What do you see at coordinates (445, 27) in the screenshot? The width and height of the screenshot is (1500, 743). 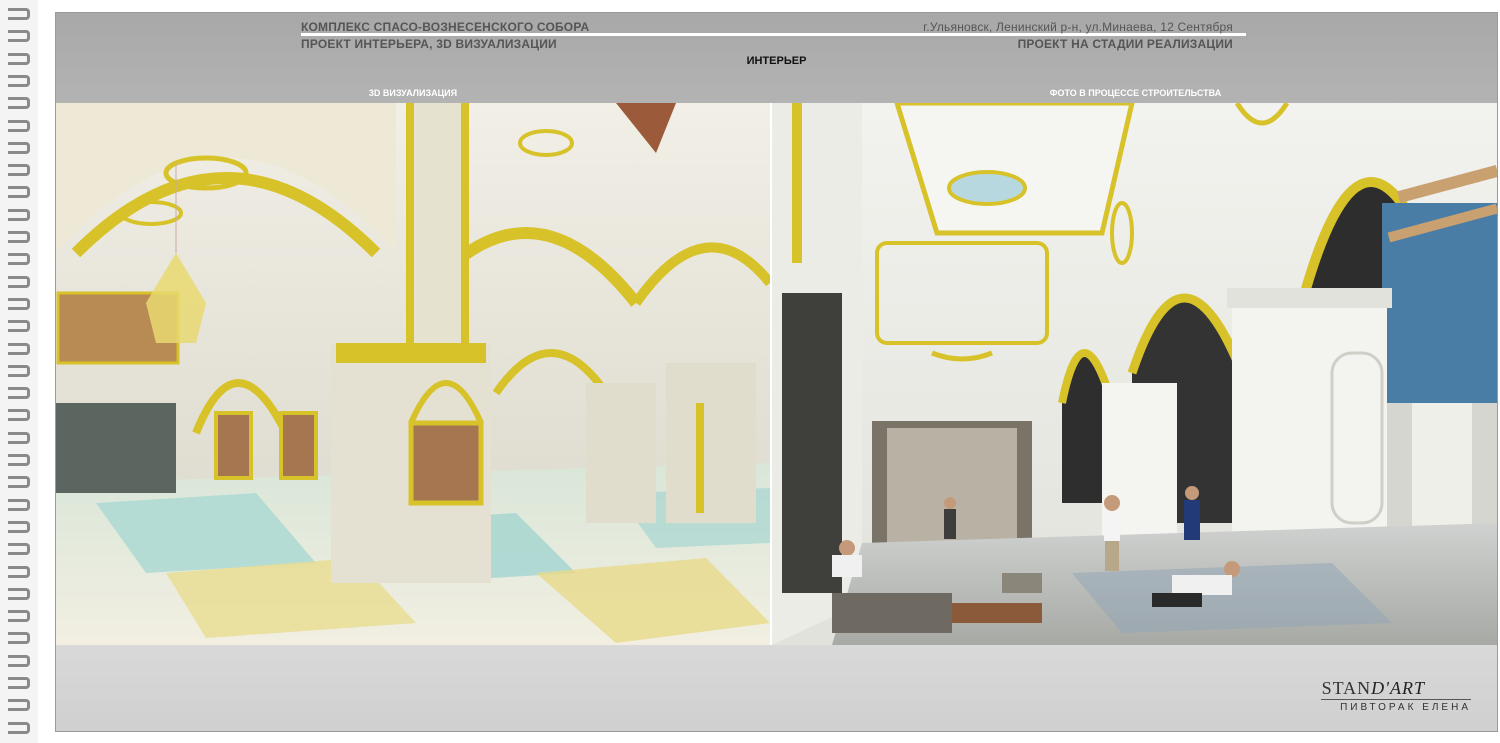 I see `project-title: КОМПЛЕКС СПАСО-ВОЗНЕСЕНСКОГО СОБОРА` at bounding box center [445, 27].